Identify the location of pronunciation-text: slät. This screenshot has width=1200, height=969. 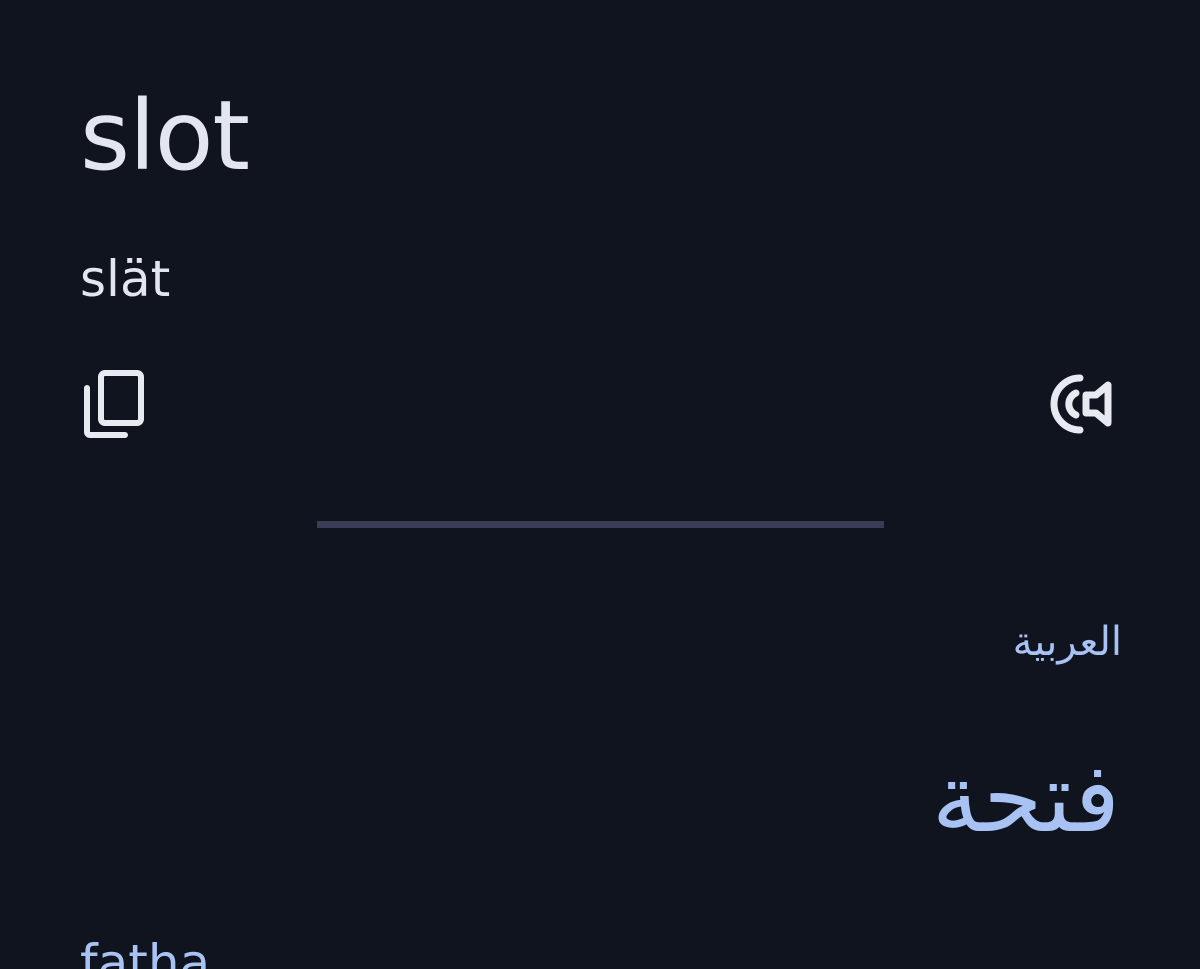
(125, 279).